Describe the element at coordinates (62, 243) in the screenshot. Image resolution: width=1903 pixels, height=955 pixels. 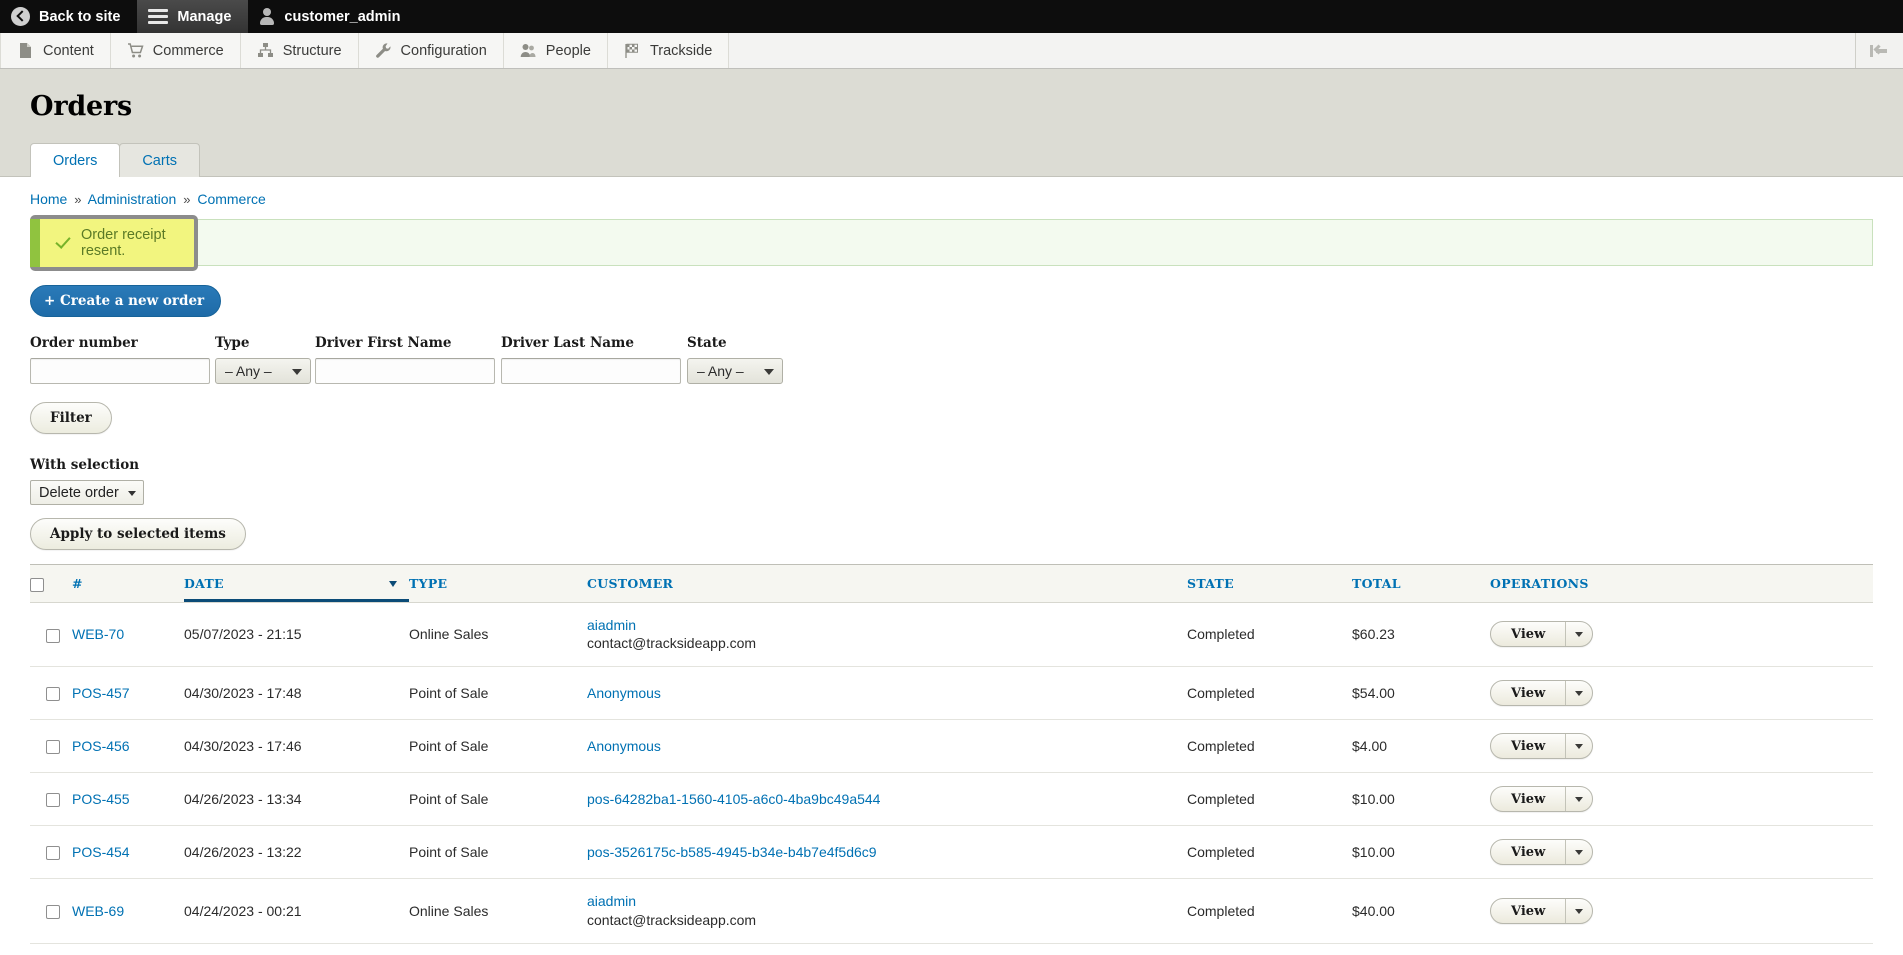
I see `check-icon` at that location.